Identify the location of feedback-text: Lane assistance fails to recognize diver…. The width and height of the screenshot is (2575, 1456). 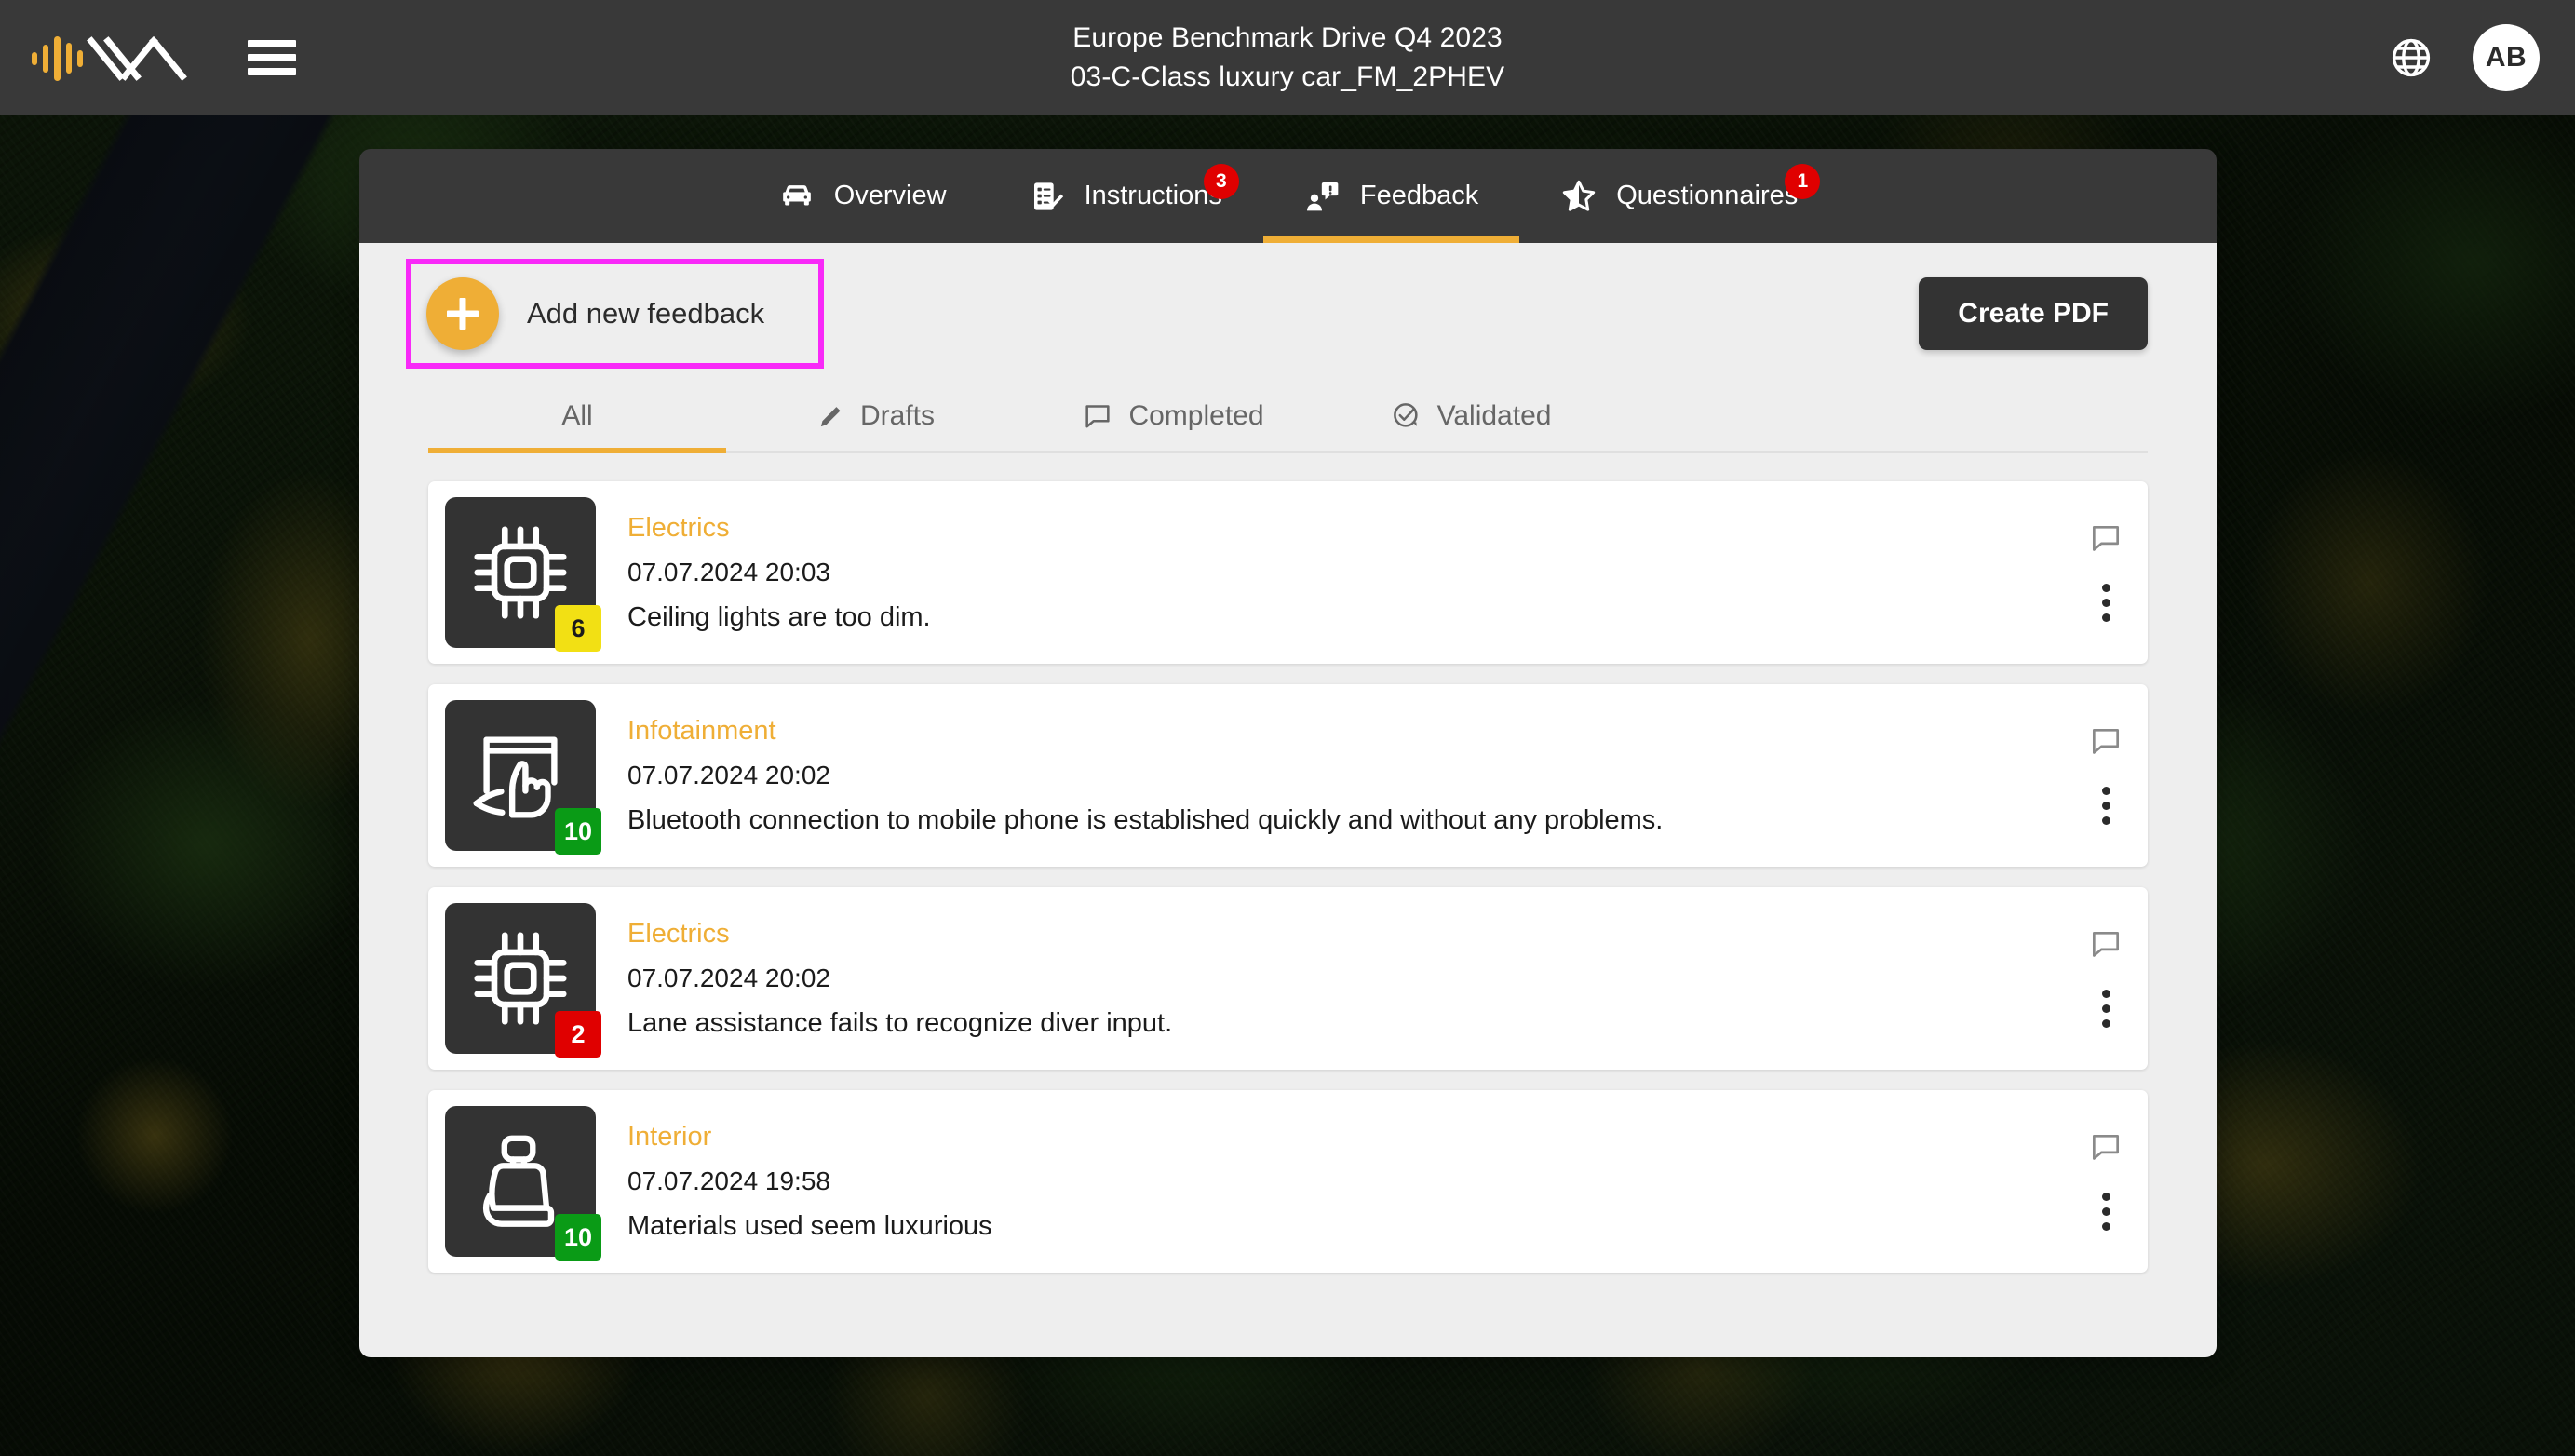
(900, 1023).